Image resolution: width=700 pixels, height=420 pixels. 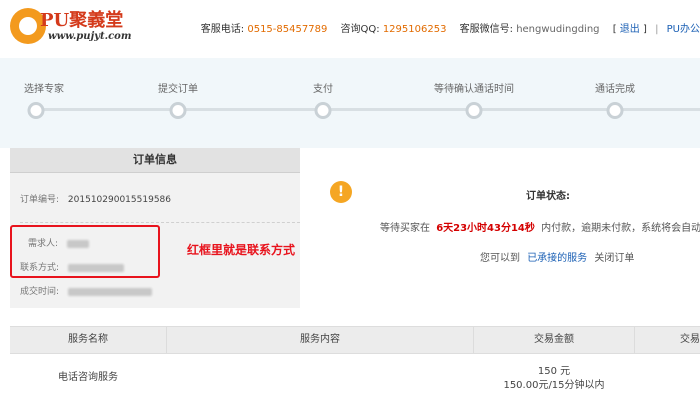 What do you see at coordinates (178, 89) in the screenshot?
I see `step-label: 提交订单` at bounding box center [178, 89].